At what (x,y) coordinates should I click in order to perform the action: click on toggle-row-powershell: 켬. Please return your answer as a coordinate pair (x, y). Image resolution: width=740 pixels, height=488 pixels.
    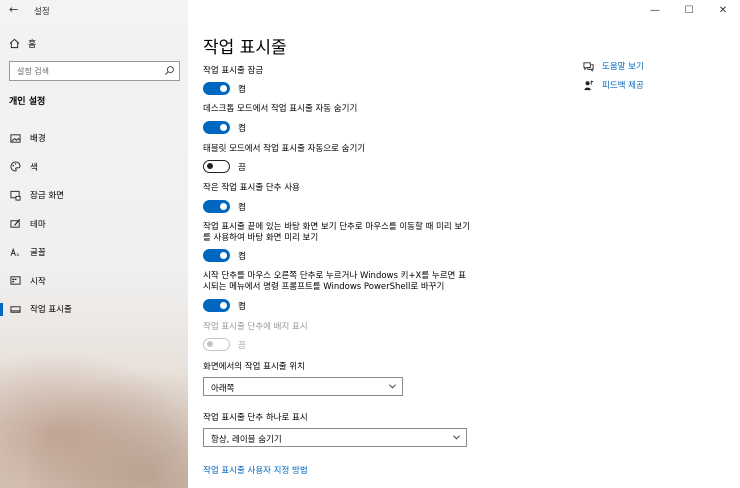
    Looking at the image, I should click on (224, 305).